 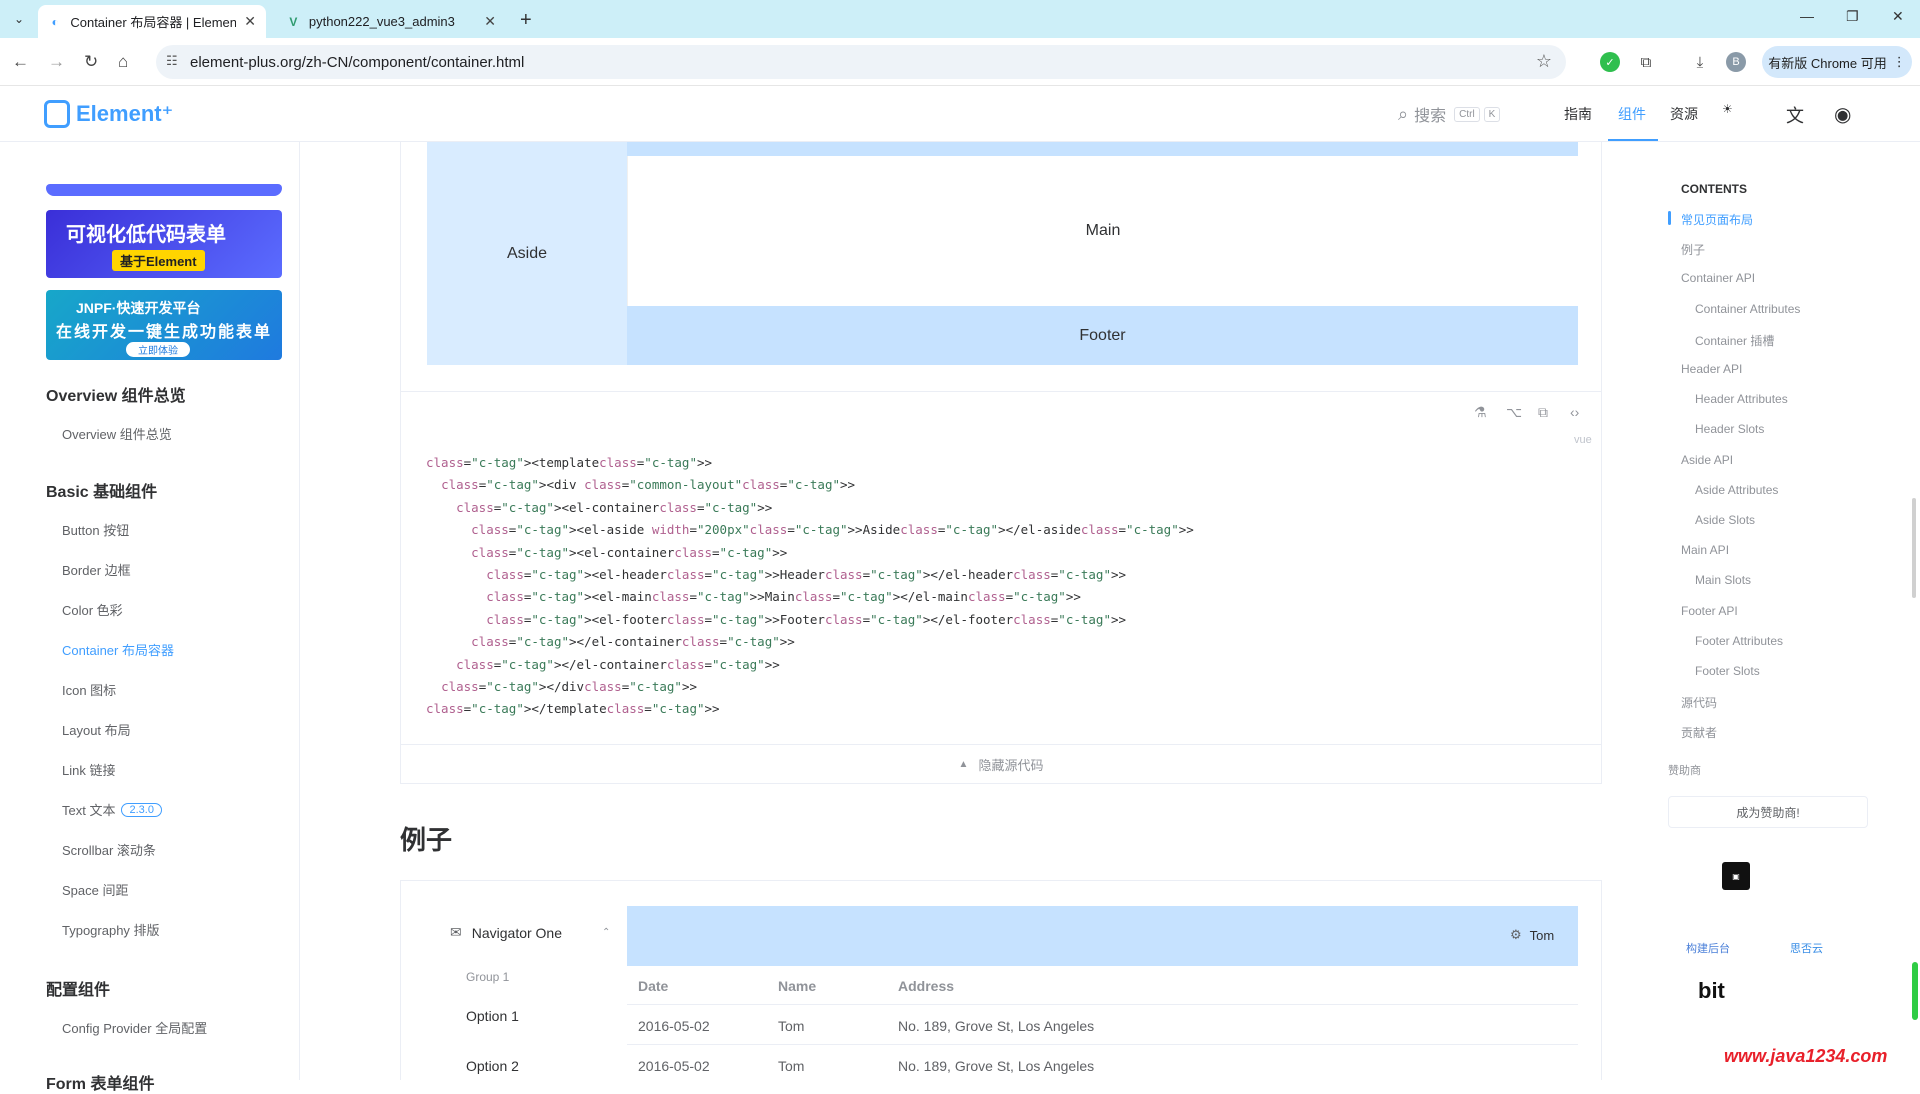 I want to click on demo-divider, so click(x=1001, y=391).